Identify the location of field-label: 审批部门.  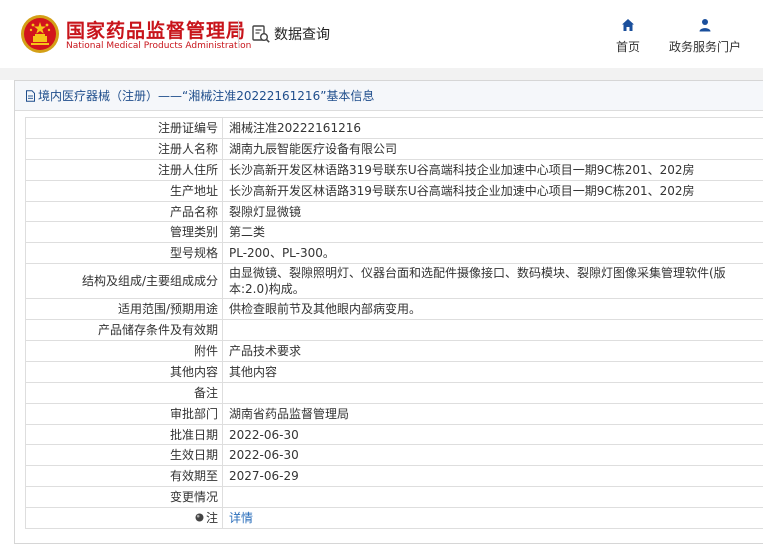
(124, 413).